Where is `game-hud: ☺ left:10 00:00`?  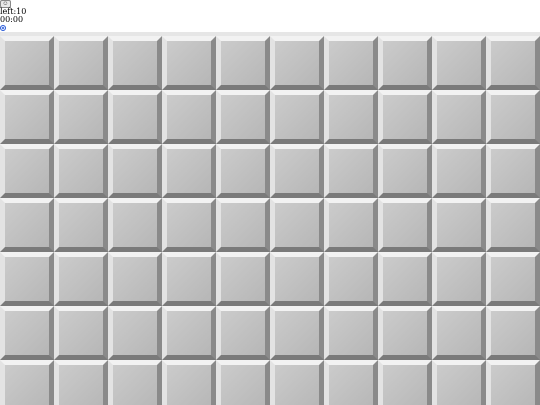 game-hud: ☺ left:10 00:00 is located at coordinates (270, 16).